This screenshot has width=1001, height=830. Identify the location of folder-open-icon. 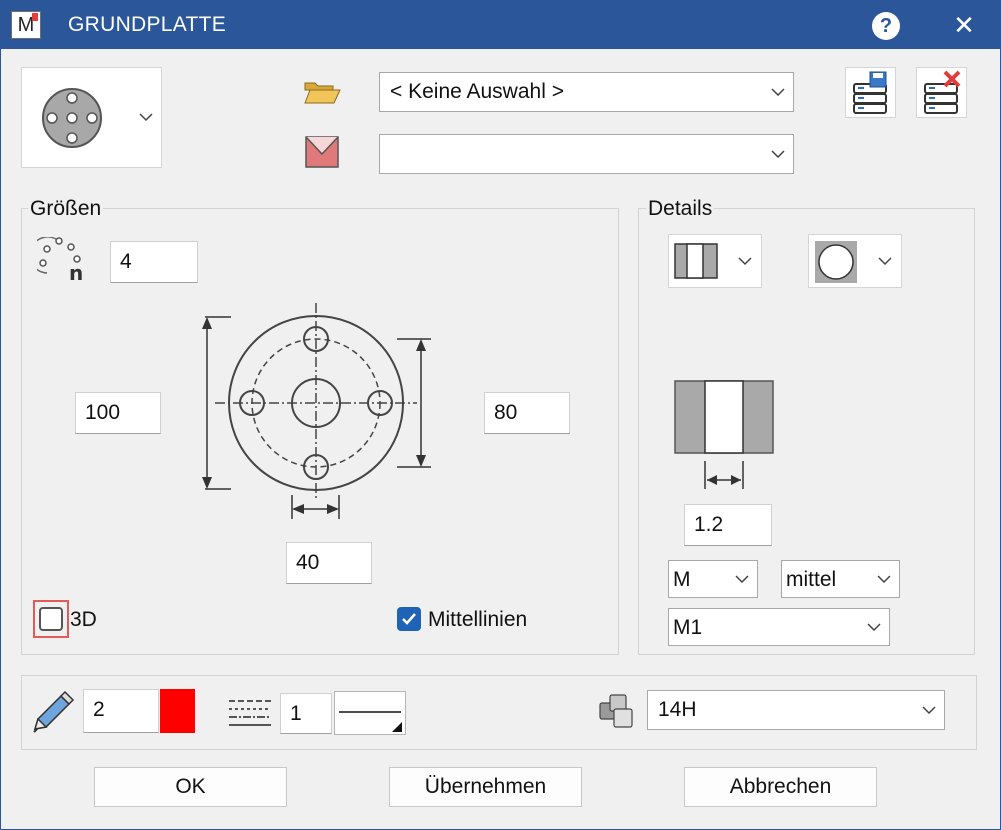
(322, 92).